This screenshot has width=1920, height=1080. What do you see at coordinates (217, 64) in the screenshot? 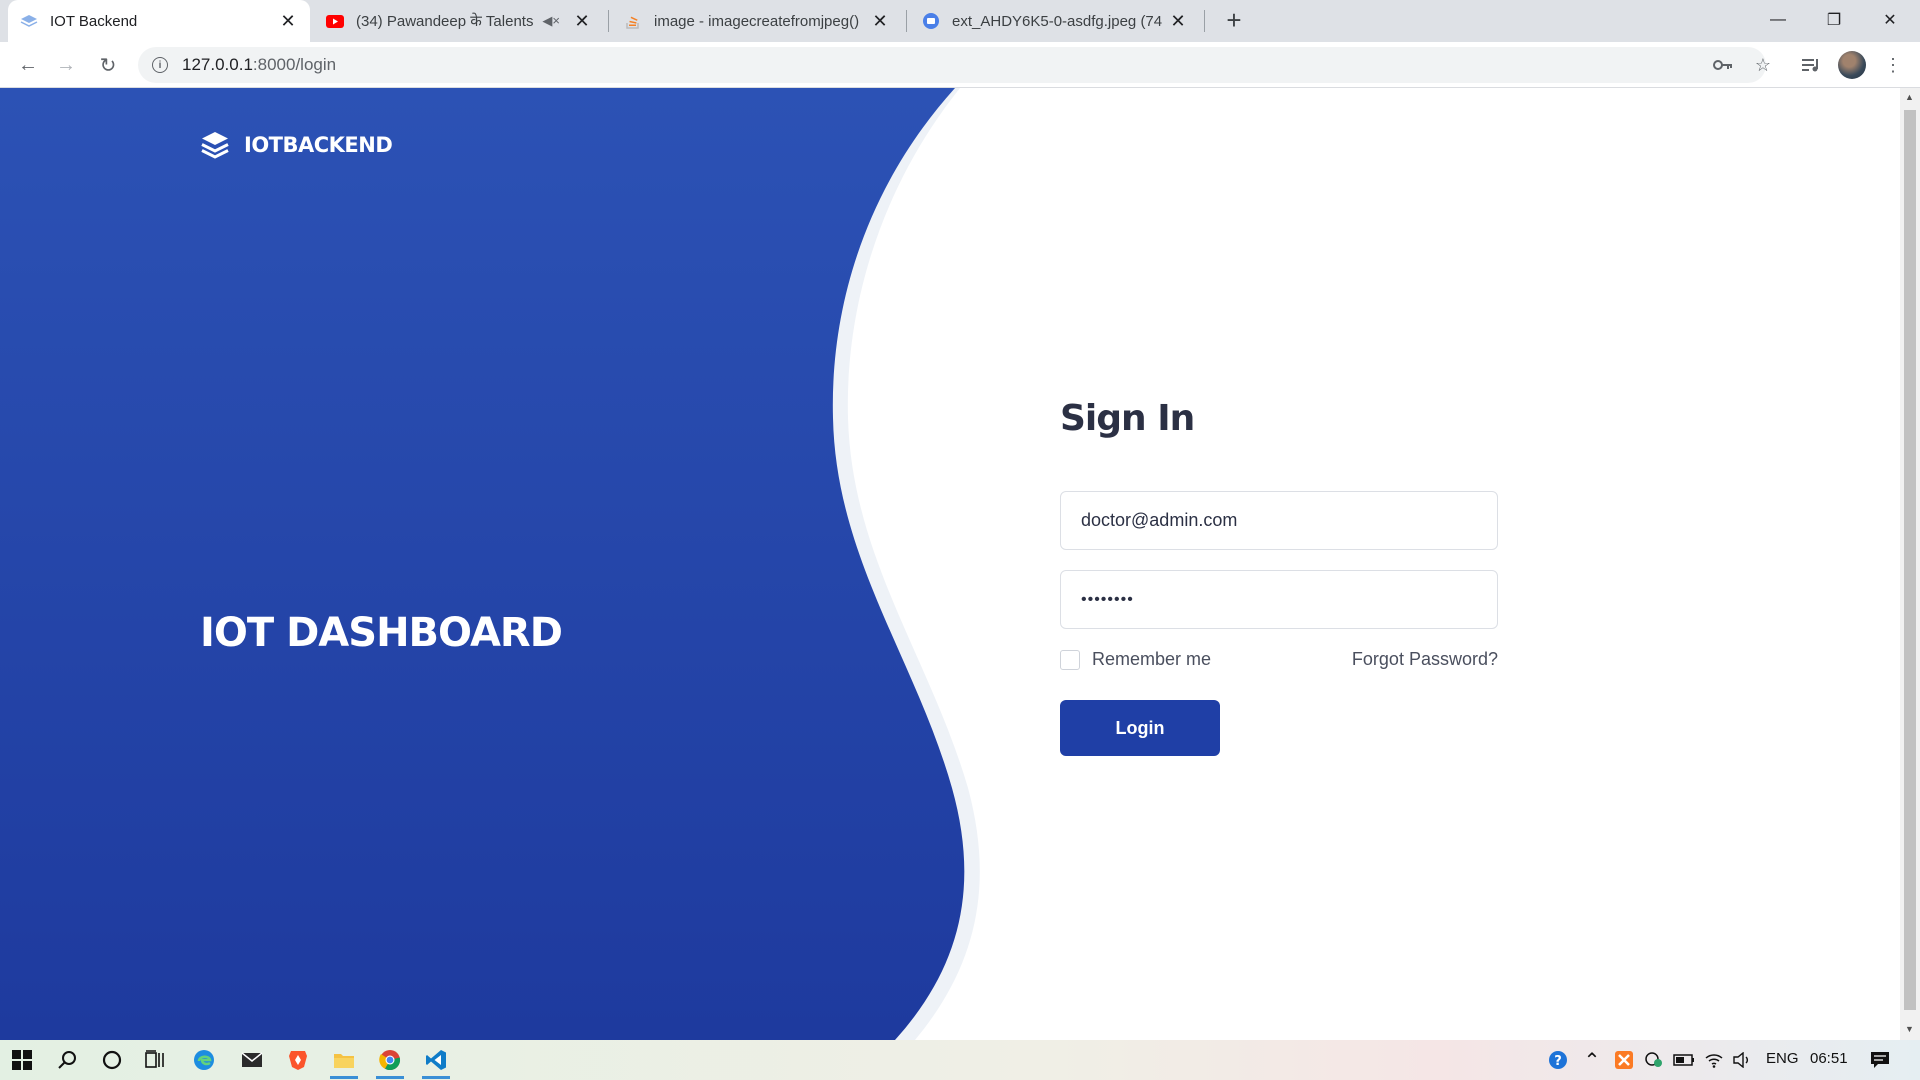
I see `url-host: 127.0.0.1` at bounding box center [217, 64].